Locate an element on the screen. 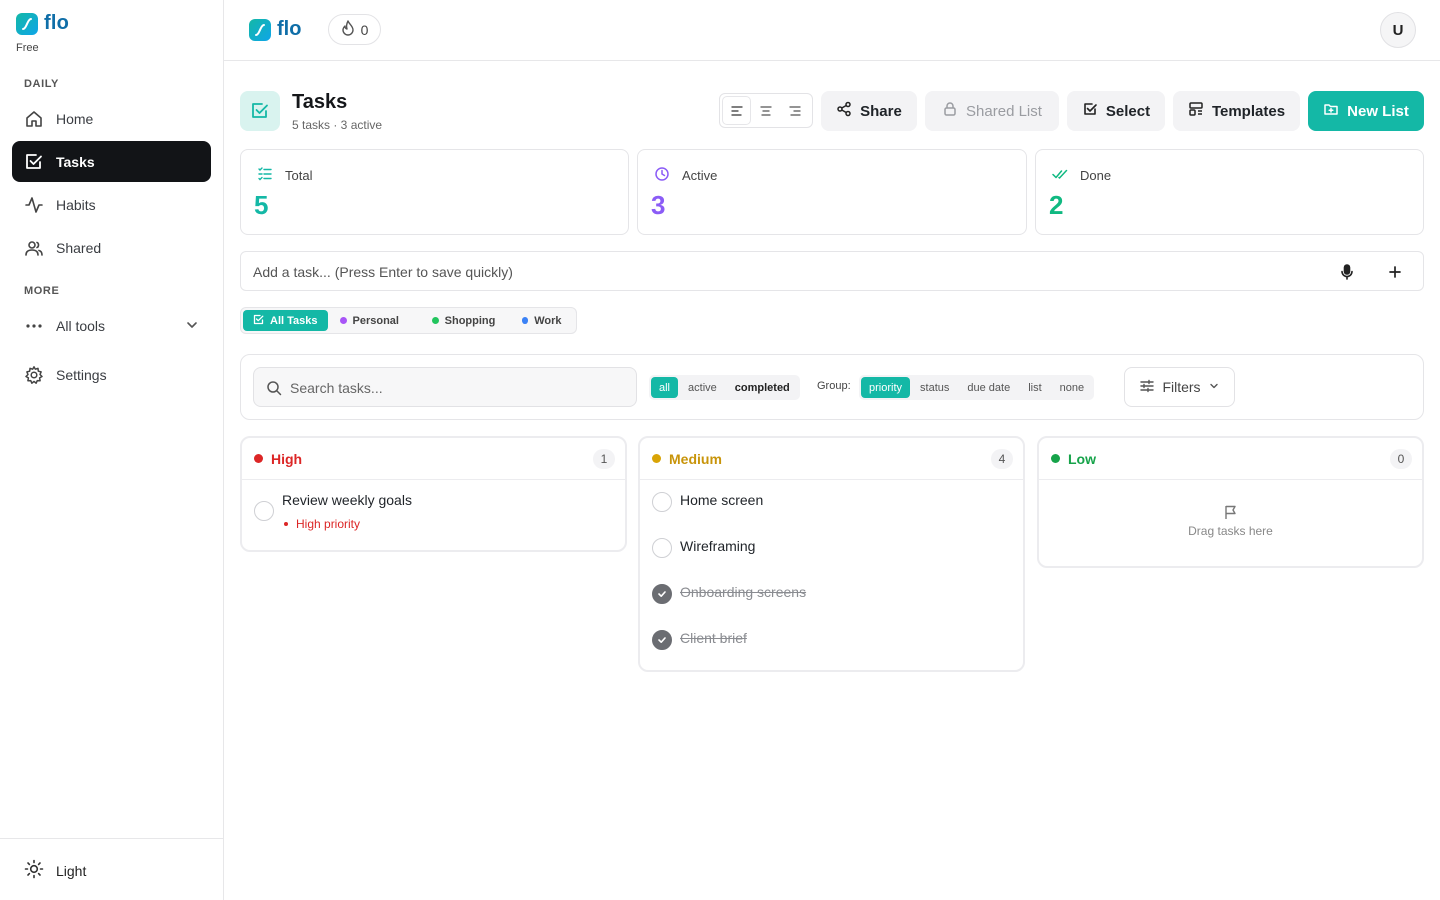 The height and width of the screenshot is (900, 1440). priority-dot is located at coordinates (1055, 458).